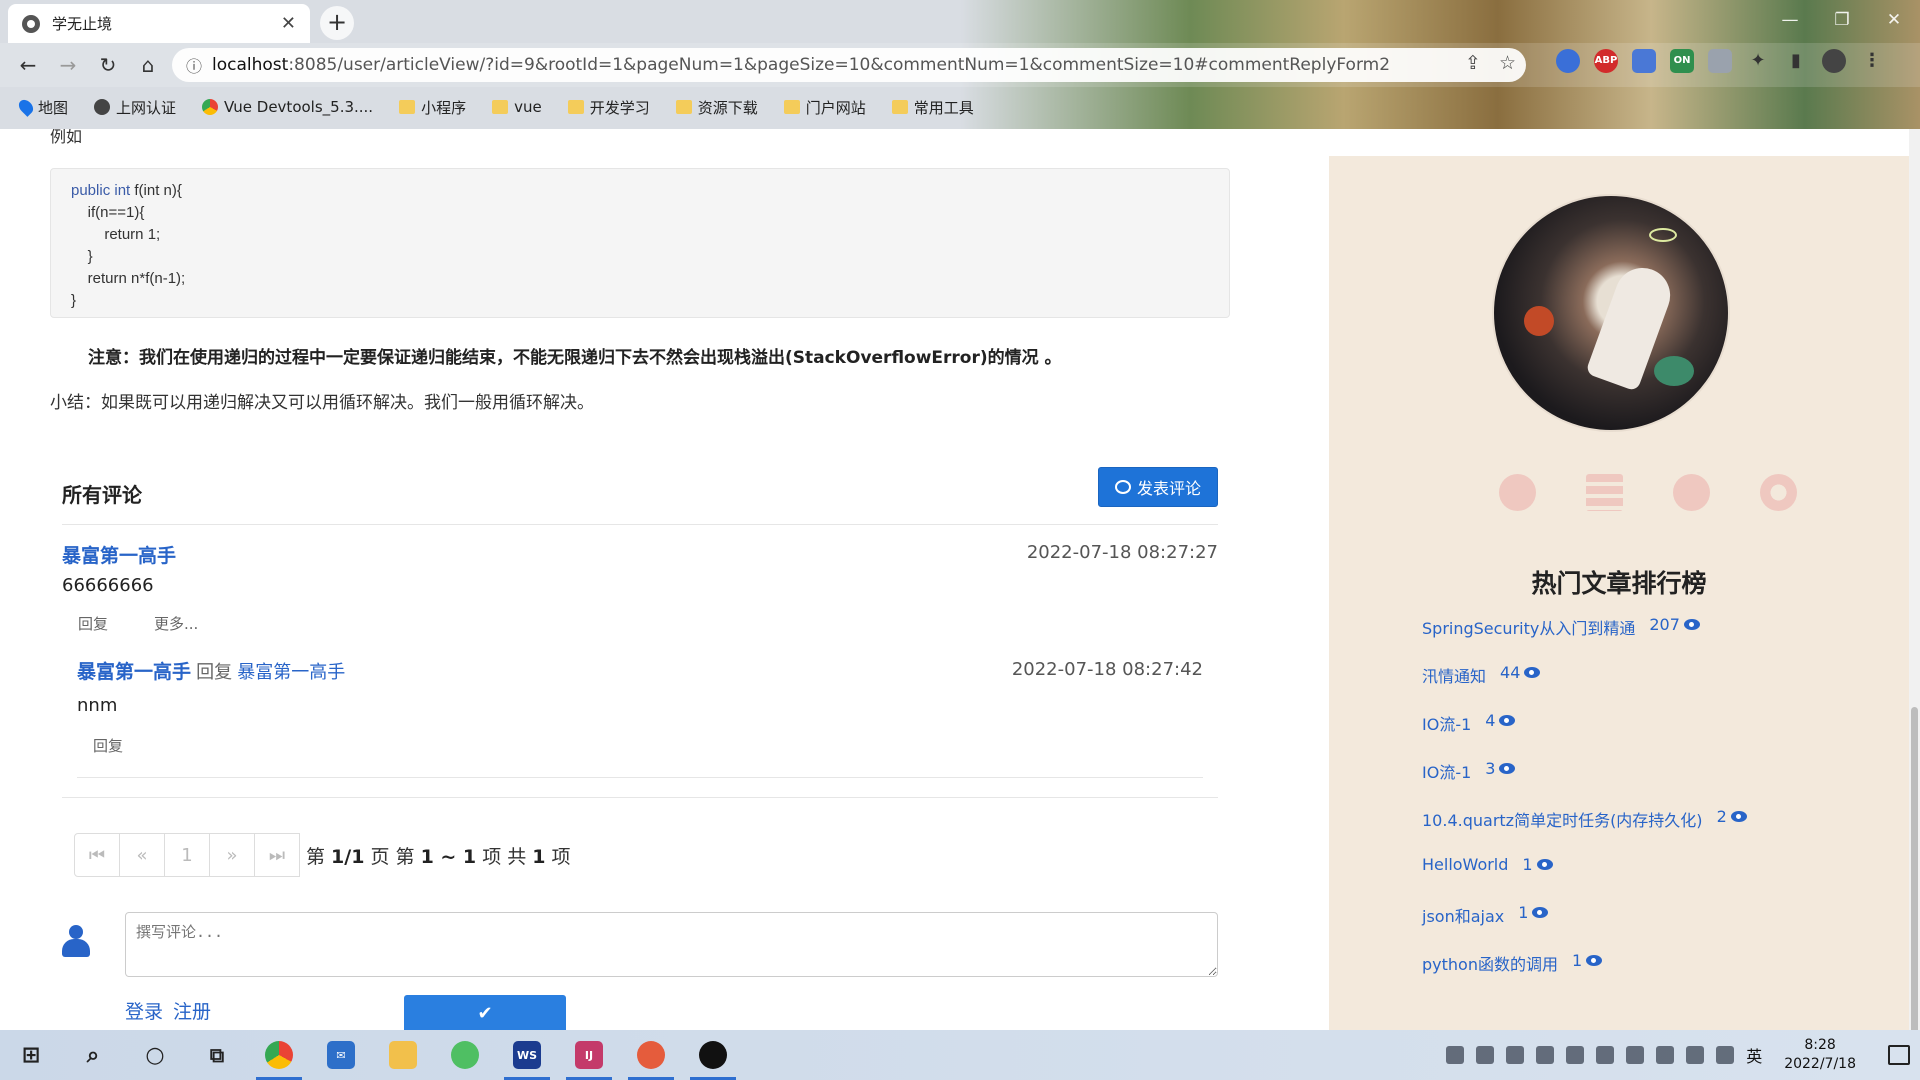 This screenshot has height=1080, width=1920. Describe the element at coordinates (1644, 61) in the screenshot. I see `translate-extension-icon` at that location.